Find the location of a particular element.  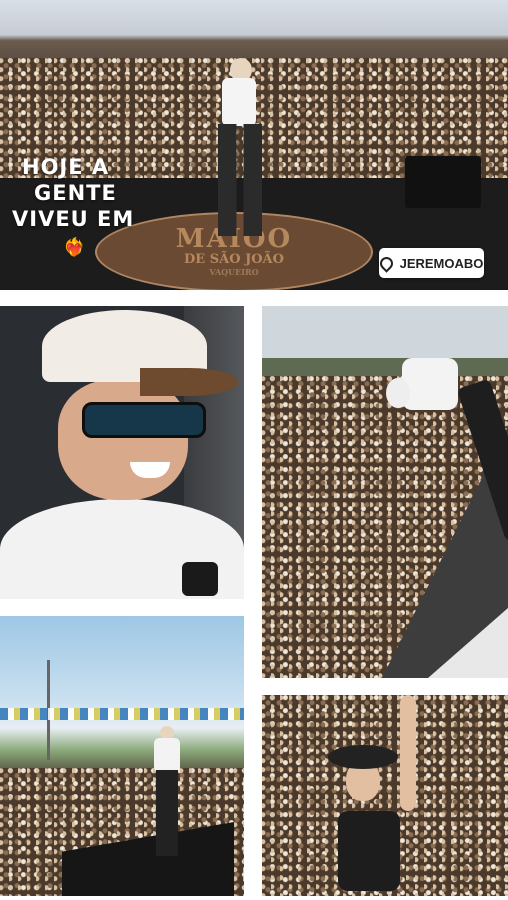

hero-title: HOJE A GENTE VIVEU EM is located at coordinates (73, 193).